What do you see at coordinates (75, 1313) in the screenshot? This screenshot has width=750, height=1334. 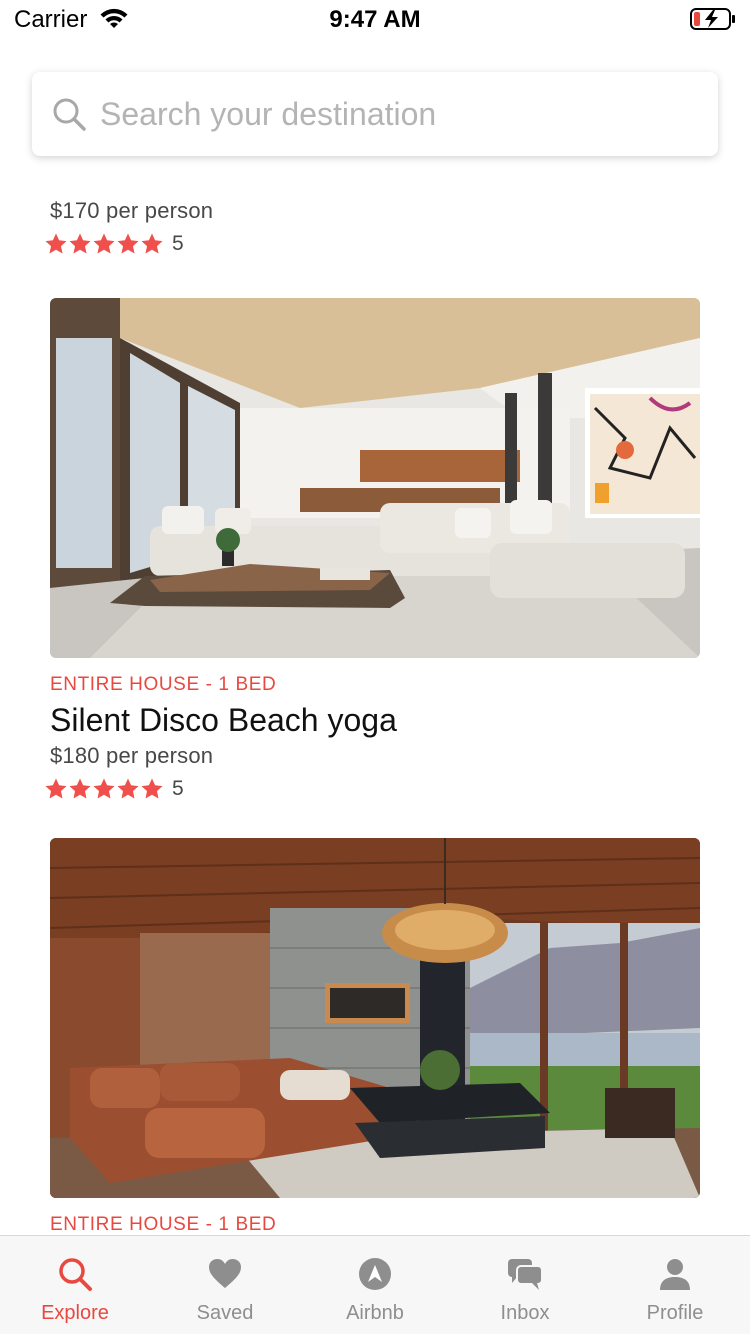 I see `tab-label: Explore` at bounding box center [75, 1313].